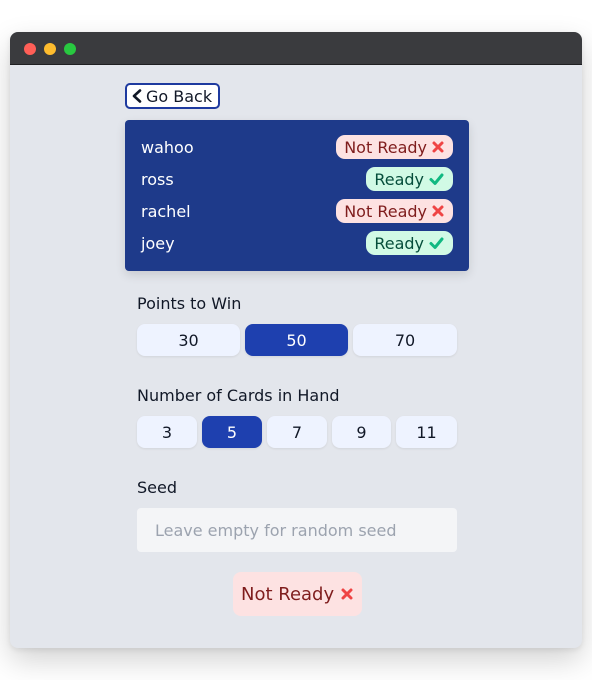  What do you see at coordinates (405, 340) in the screenshot?
I see `points-option-70: 70` at bounding box center [405, 340].